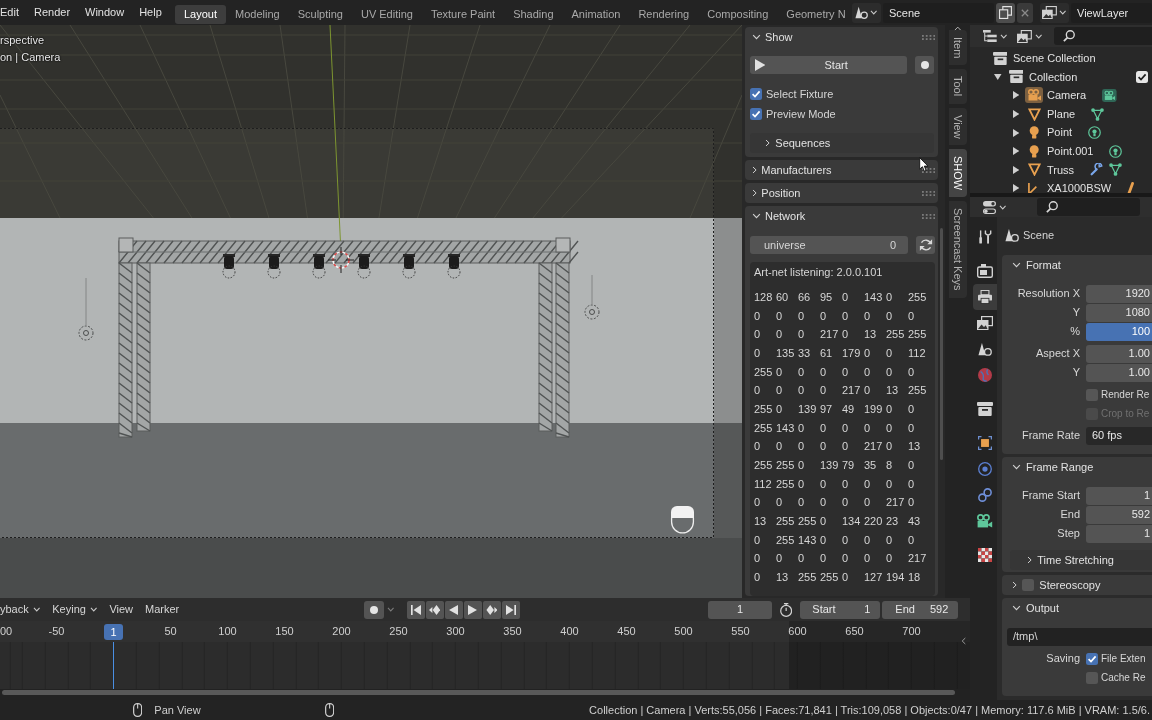 This screenshot has width=1152, height=720. What do you see at coordinates (800, 94) in the screenshot?
I see `checkbox-label: Select Fixture` at bounding box center [800, 94].